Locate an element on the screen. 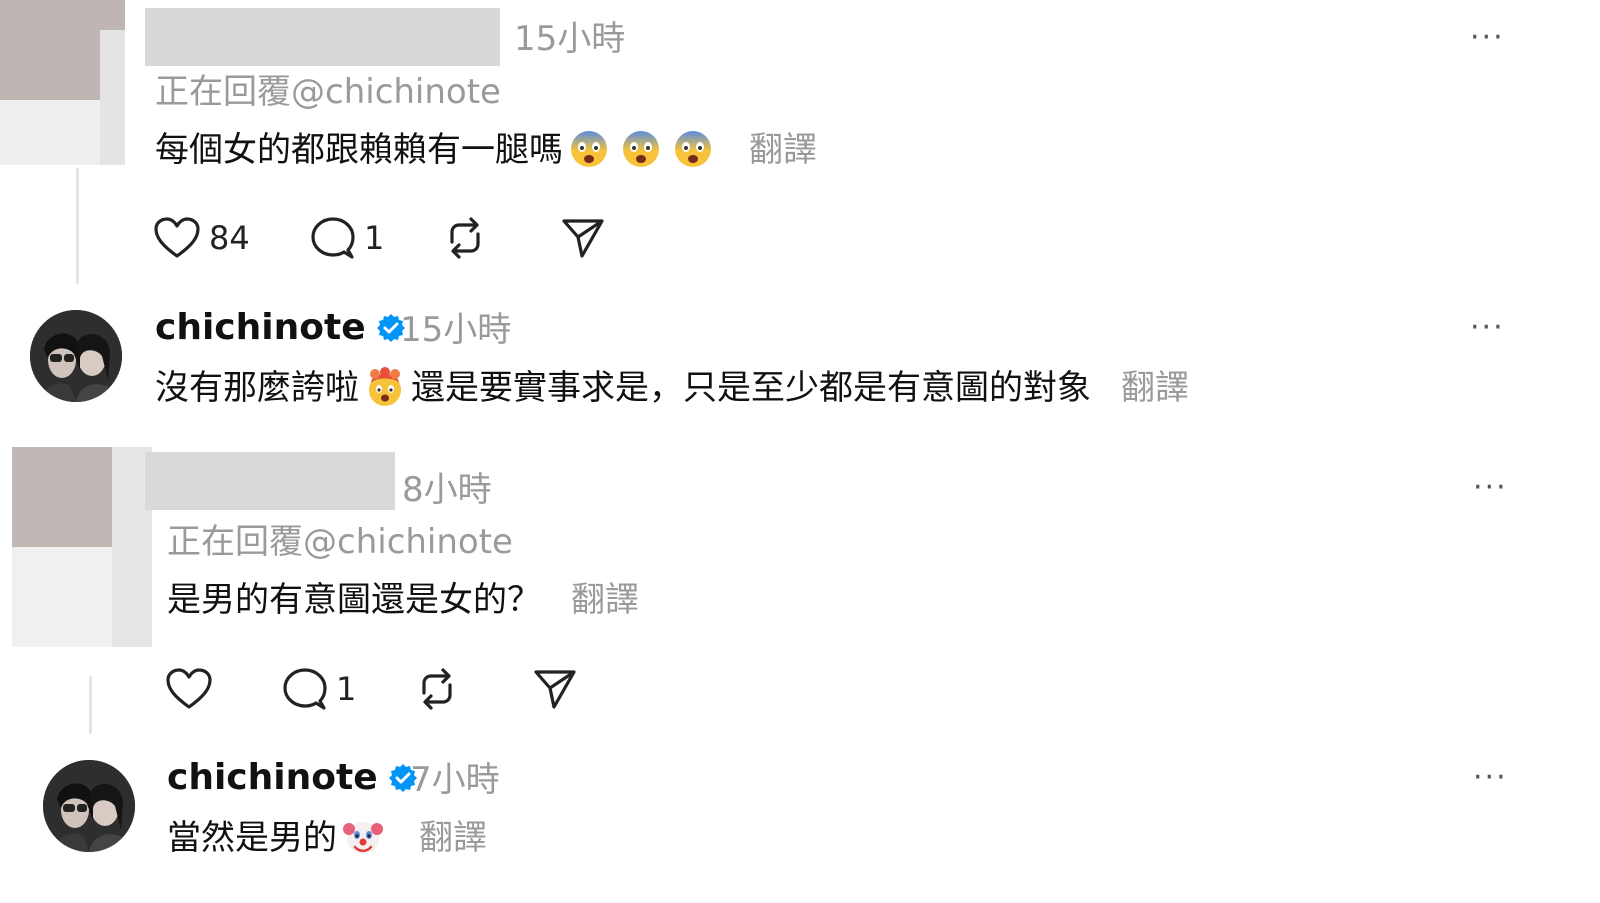 The image size is (1600, 903). comment-text: 沒有那麼誇啦 還是要實事求是，只是至少都是有意圖的對象 翻譯 is located at coordinates (672, 388).